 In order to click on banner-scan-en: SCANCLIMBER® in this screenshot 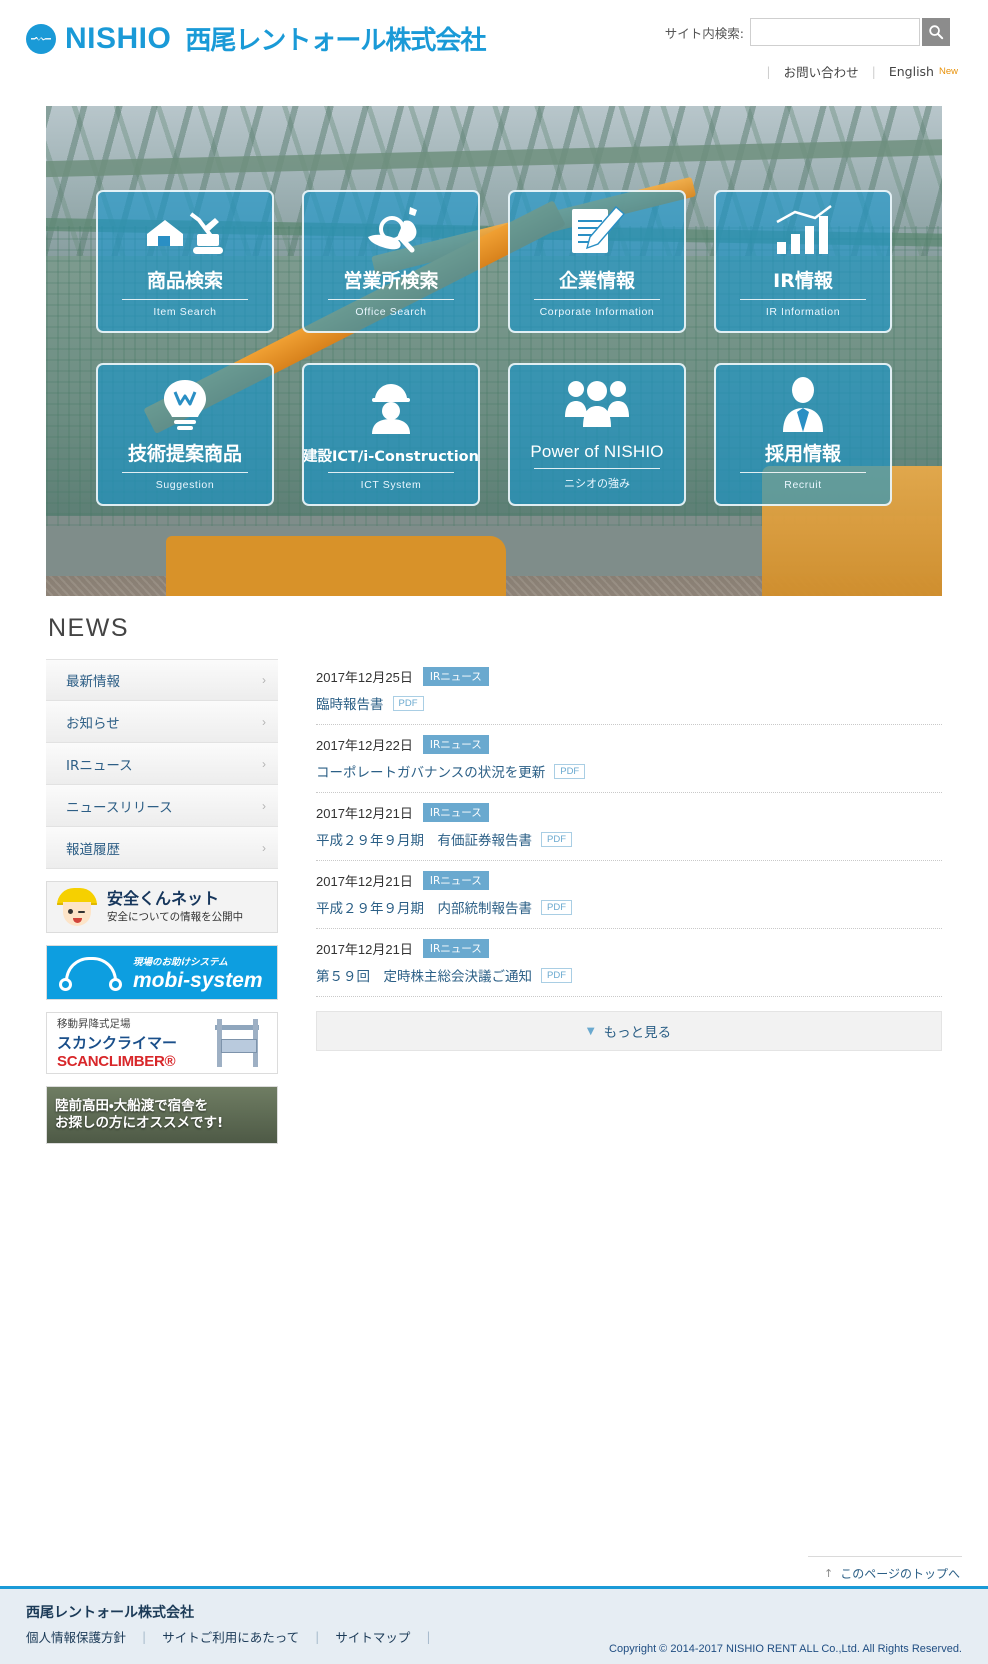, I will do `click(116, 1061)`.